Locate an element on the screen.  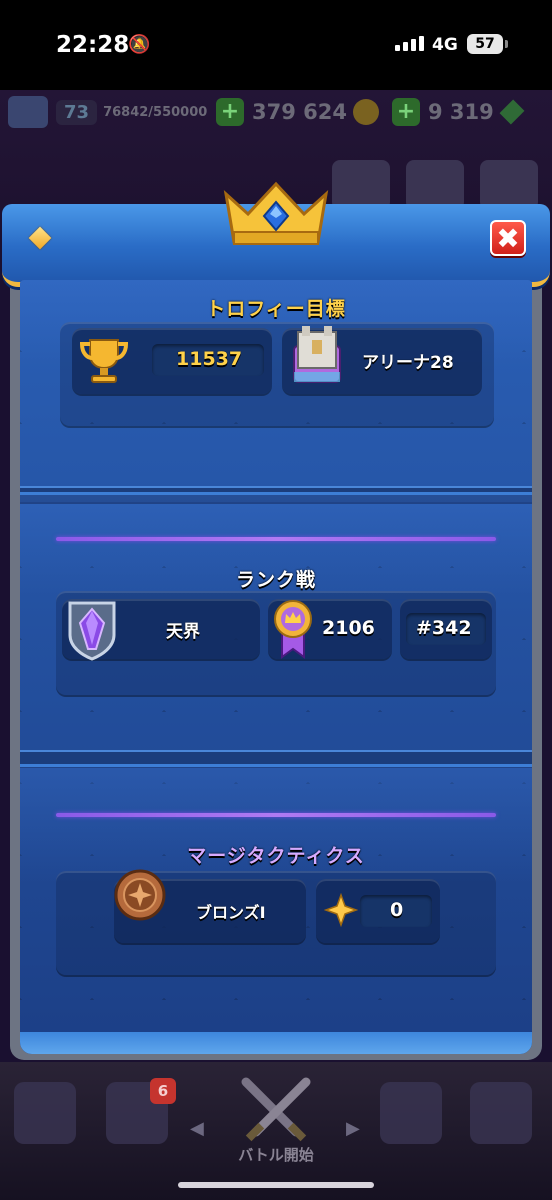
gold-counter: + 379 624 is located at coordinates (297, 112).